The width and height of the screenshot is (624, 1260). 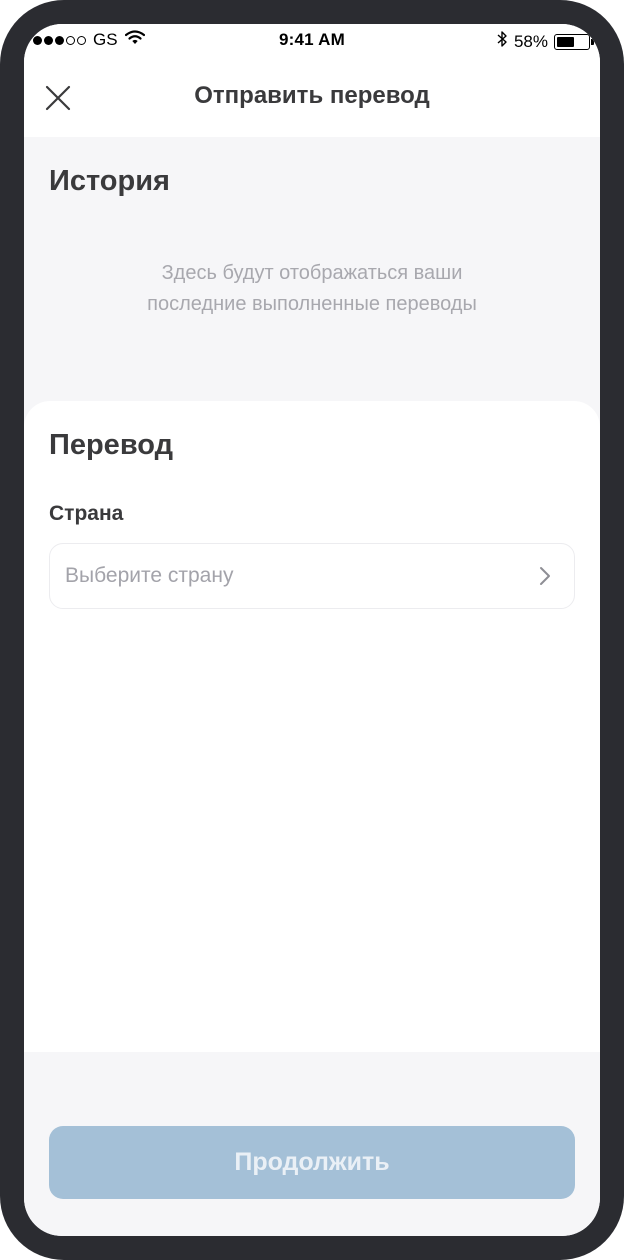 I want to click on footer: Продолжить, so click(x=312, y=1144).